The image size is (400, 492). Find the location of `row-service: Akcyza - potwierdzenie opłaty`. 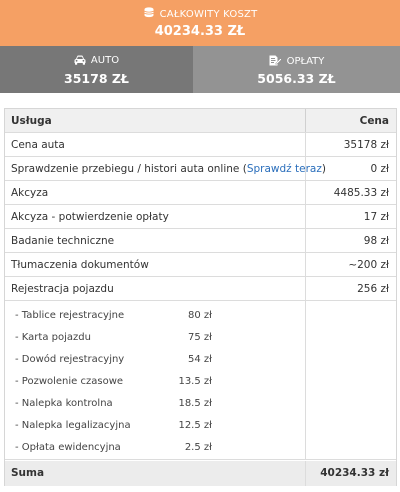

row-service: Akcyza - potwierdzenie opłaty is located at coordinates (90, 217).